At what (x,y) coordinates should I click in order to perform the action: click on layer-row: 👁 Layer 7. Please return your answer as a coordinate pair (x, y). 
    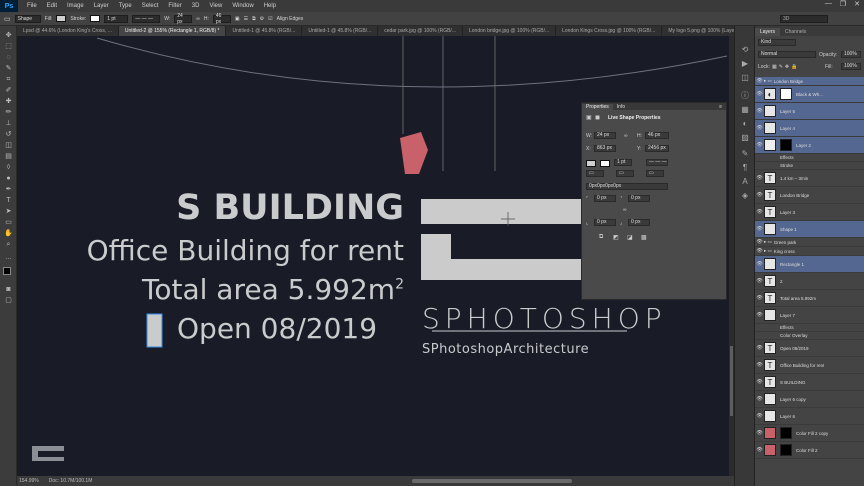
    Looking at the image, I should click on (809, 315).